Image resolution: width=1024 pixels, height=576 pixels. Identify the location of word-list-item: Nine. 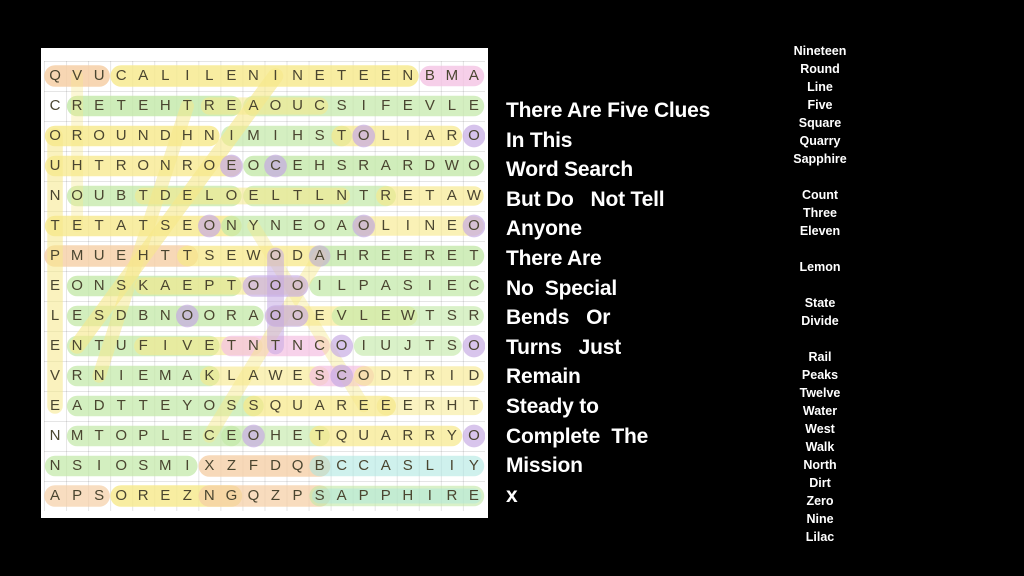
(820, 519).